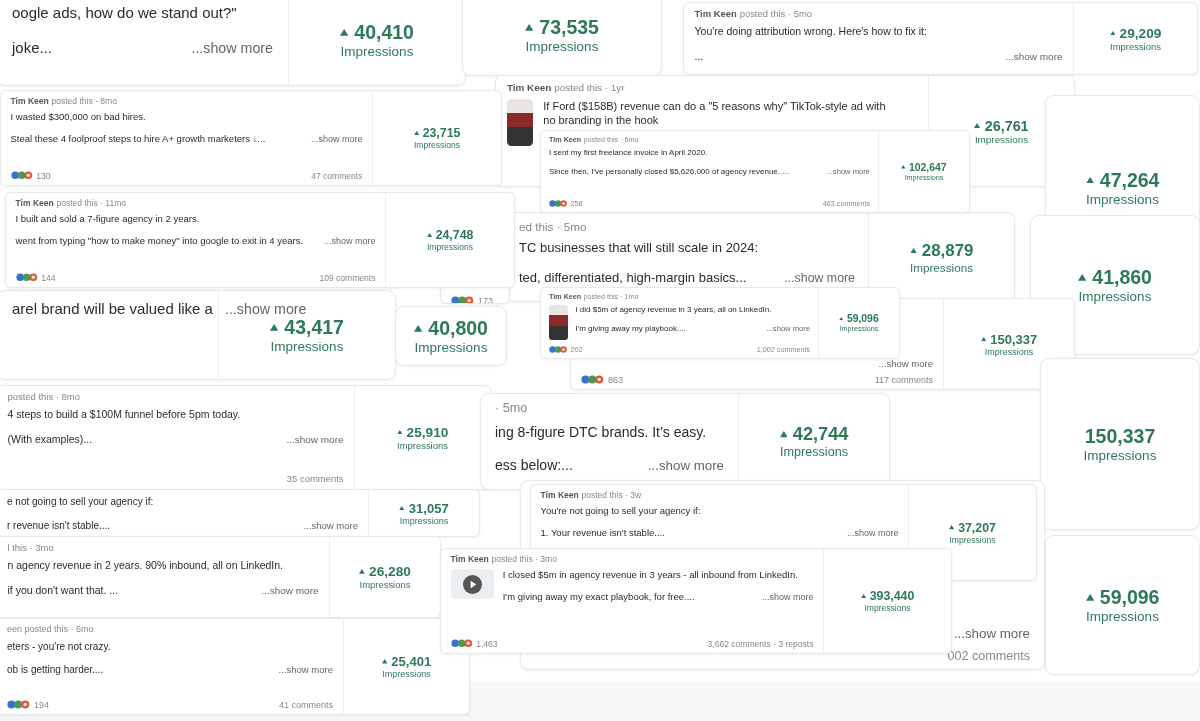  Describe the element at coordinates (315, 479) in the screenshot. I see `comment-count: 35 comments` at that location.